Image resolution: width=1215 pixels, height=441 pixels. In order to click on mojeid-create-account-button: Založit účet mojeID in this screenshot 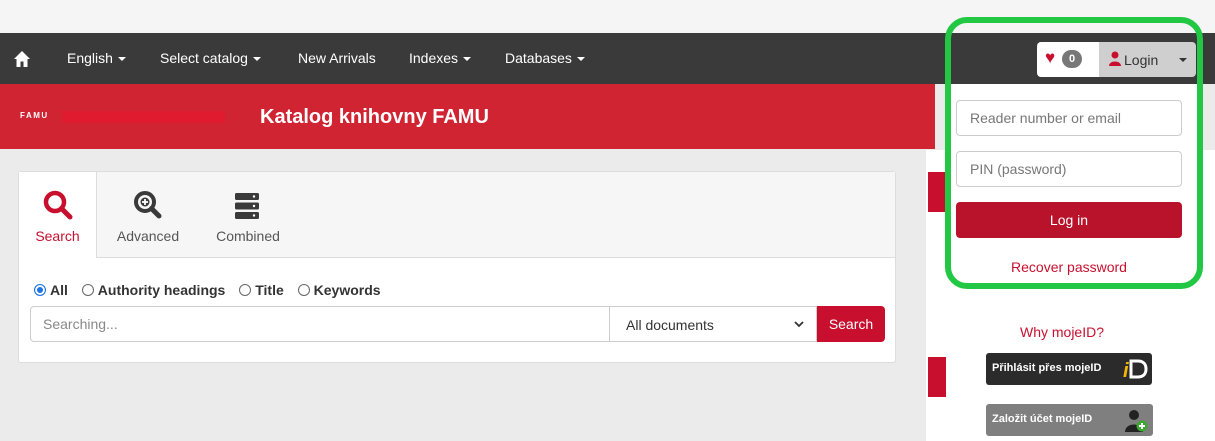, I will do `click(1069, 420)`.